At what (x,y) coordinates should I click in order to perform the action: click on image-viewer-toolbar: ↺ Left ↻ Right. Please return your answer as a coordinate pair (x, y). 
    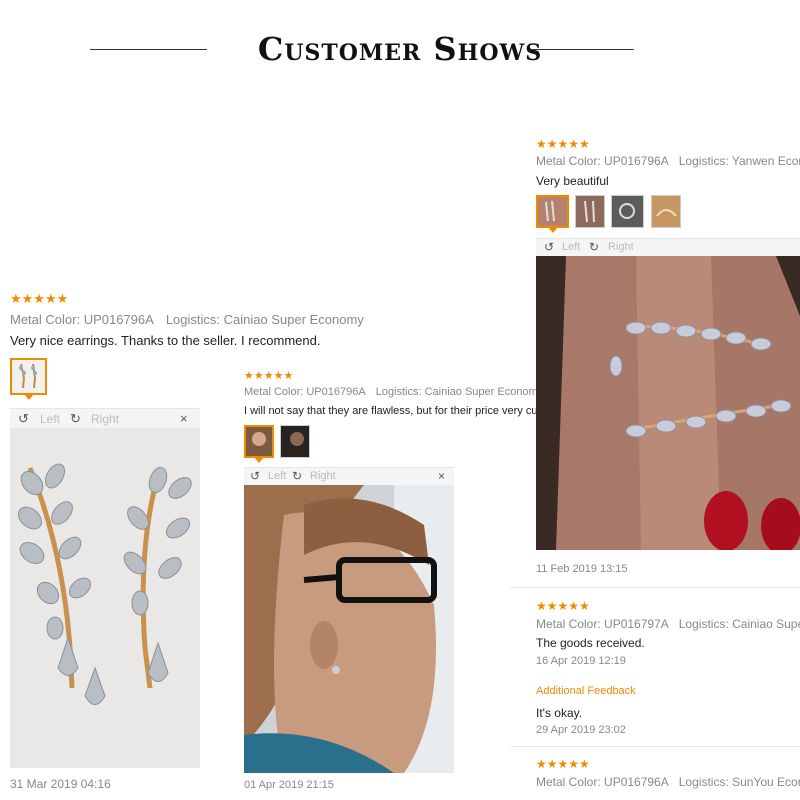
    Looking at the image, I should click on (668, 247).